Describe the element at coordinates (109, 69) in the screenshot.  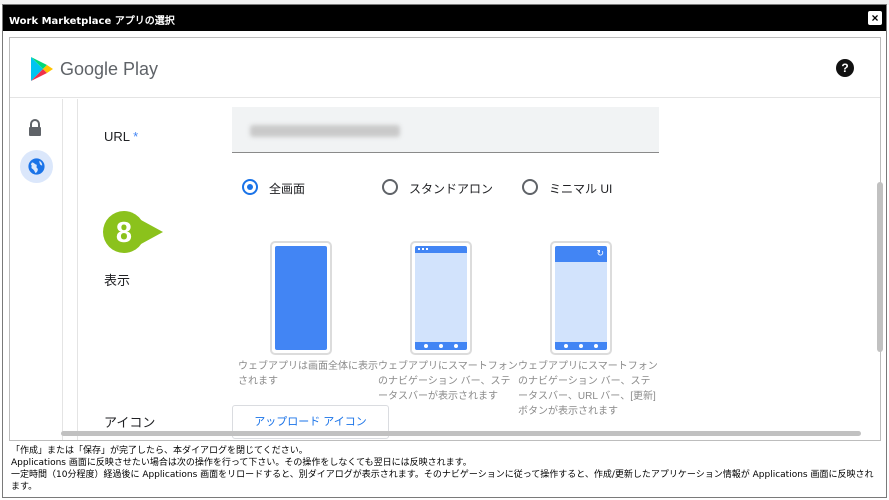
I see `google-play-brand: Google Play` at that location.